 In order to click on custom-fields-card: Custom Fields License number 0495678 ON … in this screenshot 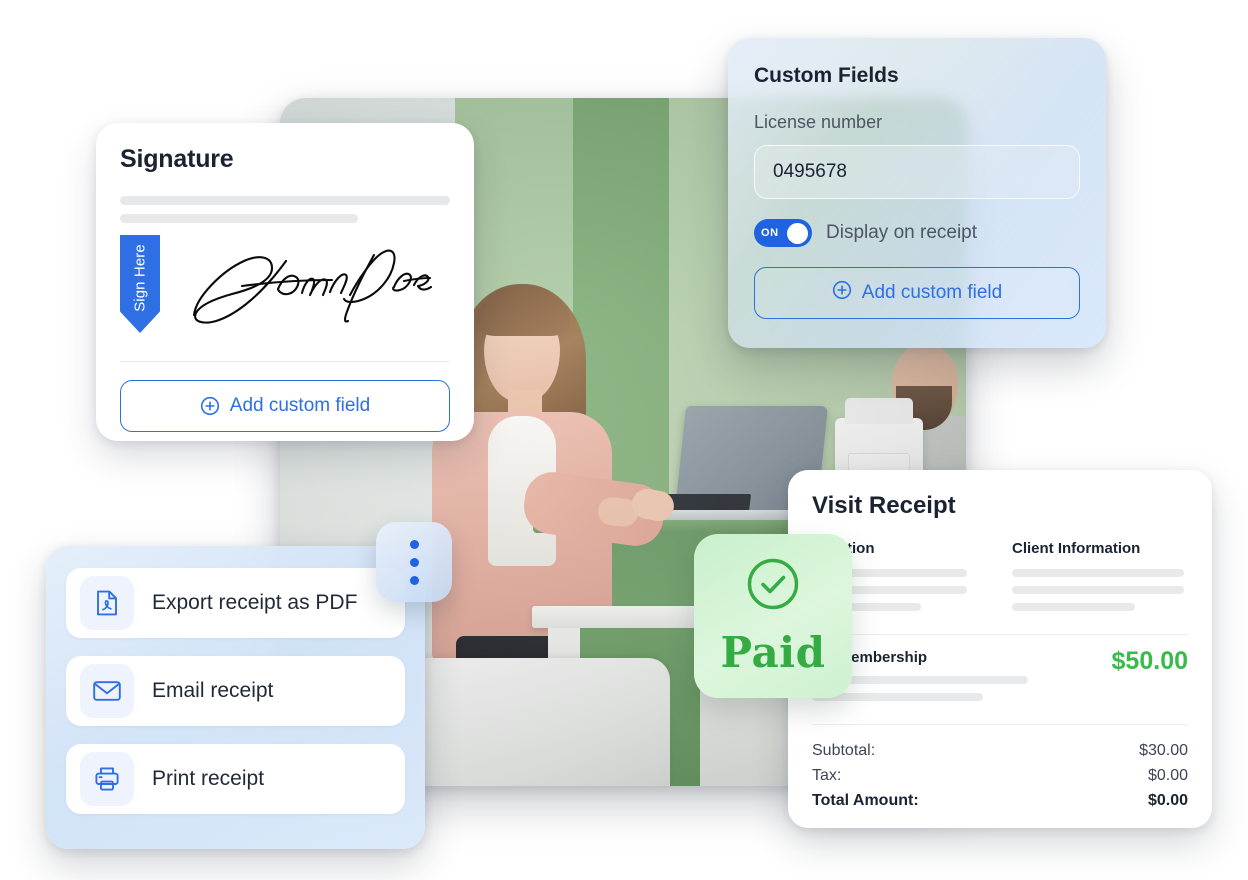, I will do `click(917, 193)`.